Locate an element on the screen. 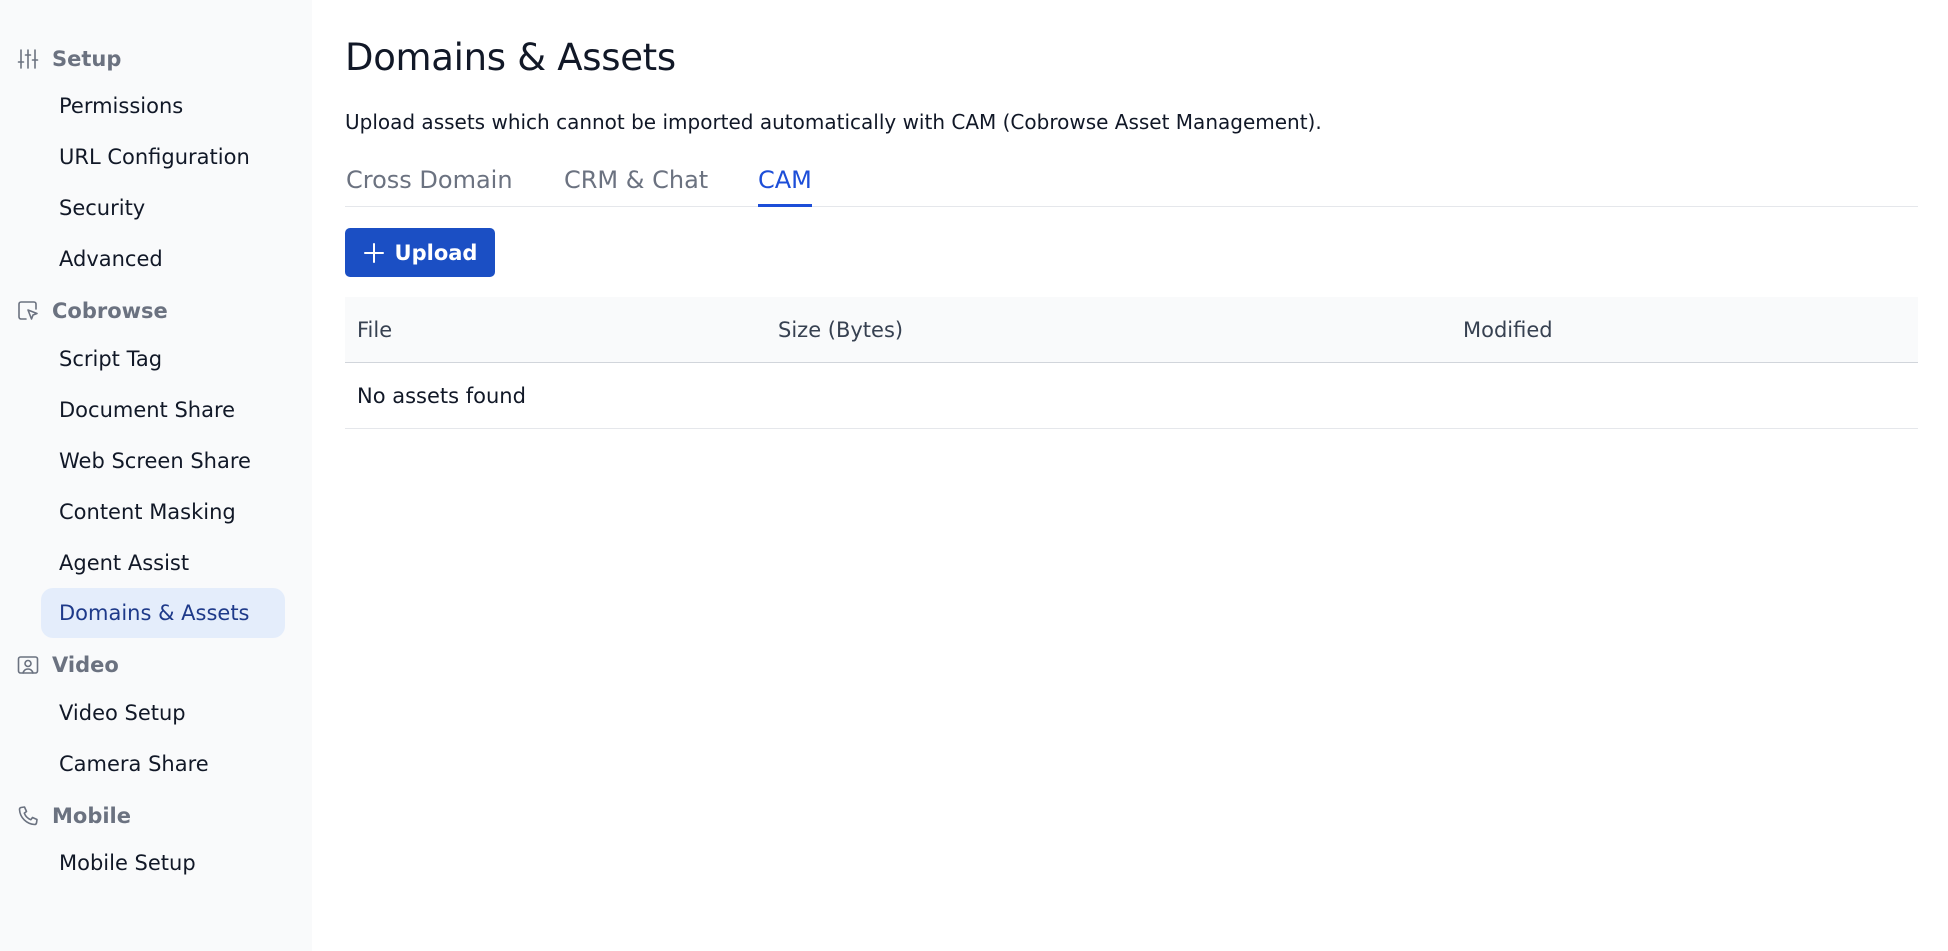 The image size is (1948, 951). upload-button-label: Upload is located at coordinates (436, 252).